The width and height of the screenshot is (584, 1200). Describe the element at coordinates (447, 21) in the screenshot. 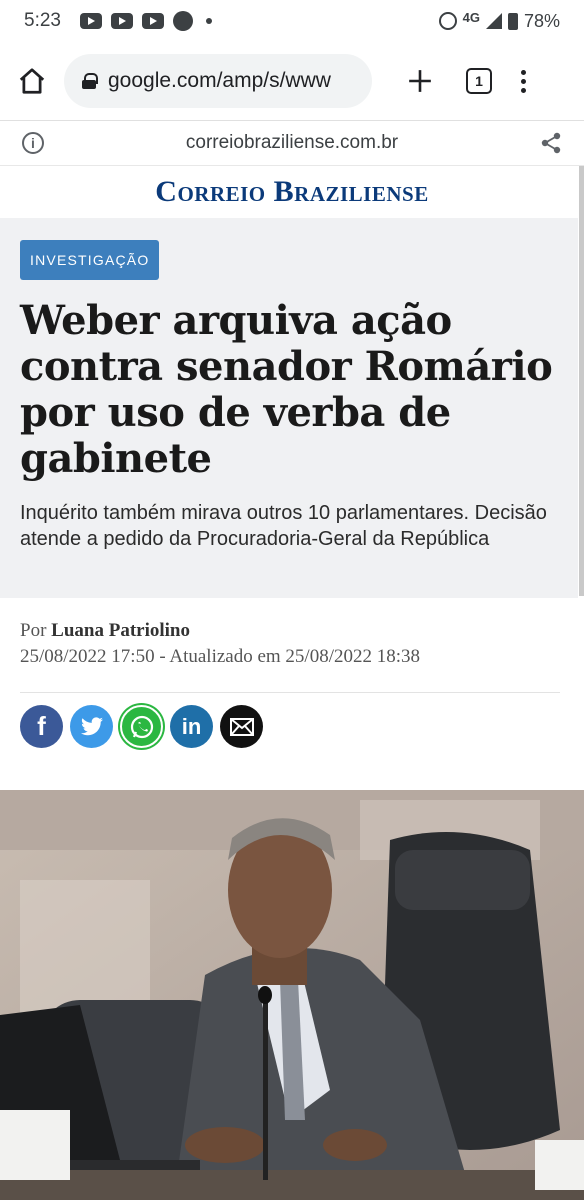

I see `alarm-icon` at that location.